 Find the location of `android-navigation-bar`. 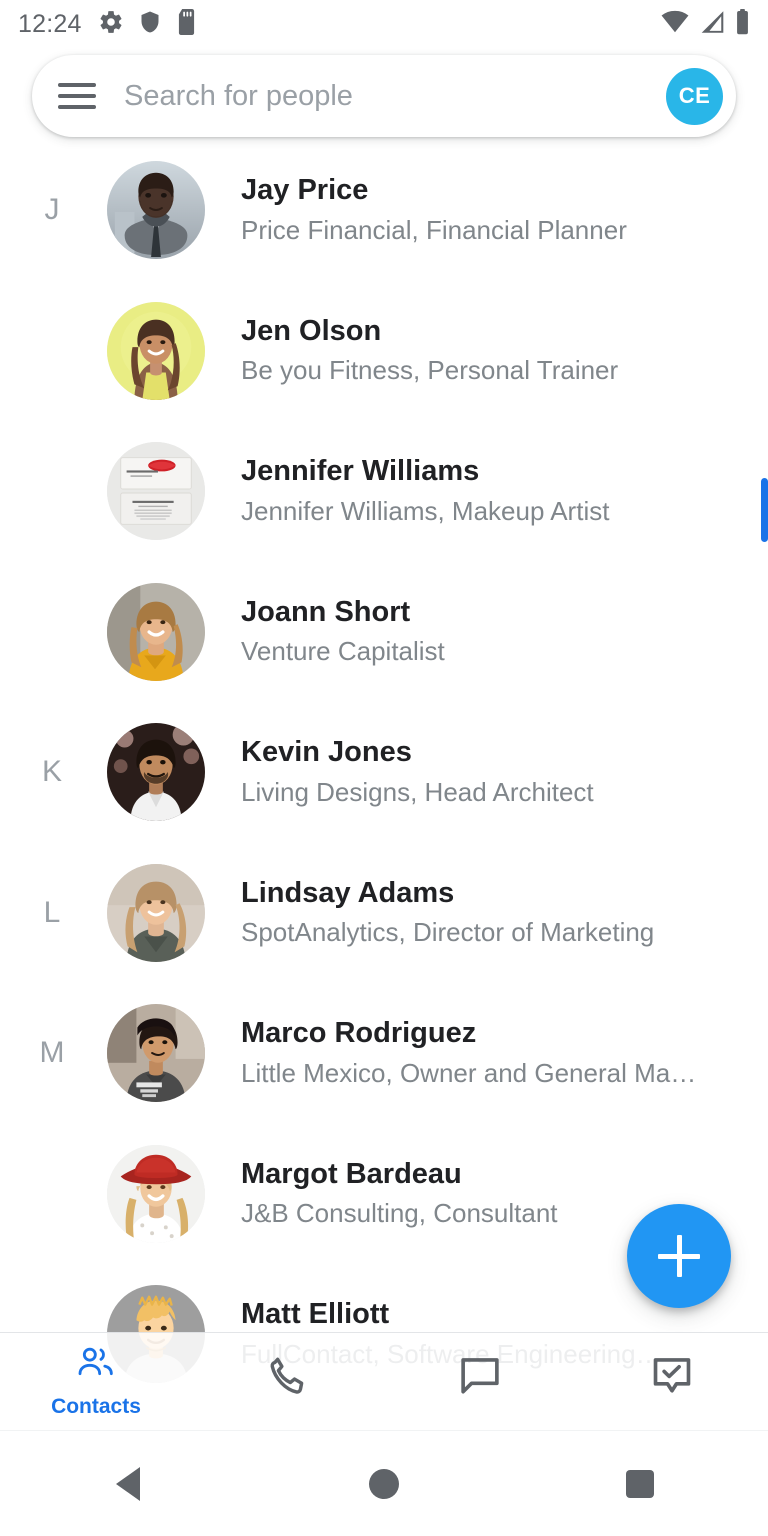

android-navigation-bar is located at coordinates (384, 1483).